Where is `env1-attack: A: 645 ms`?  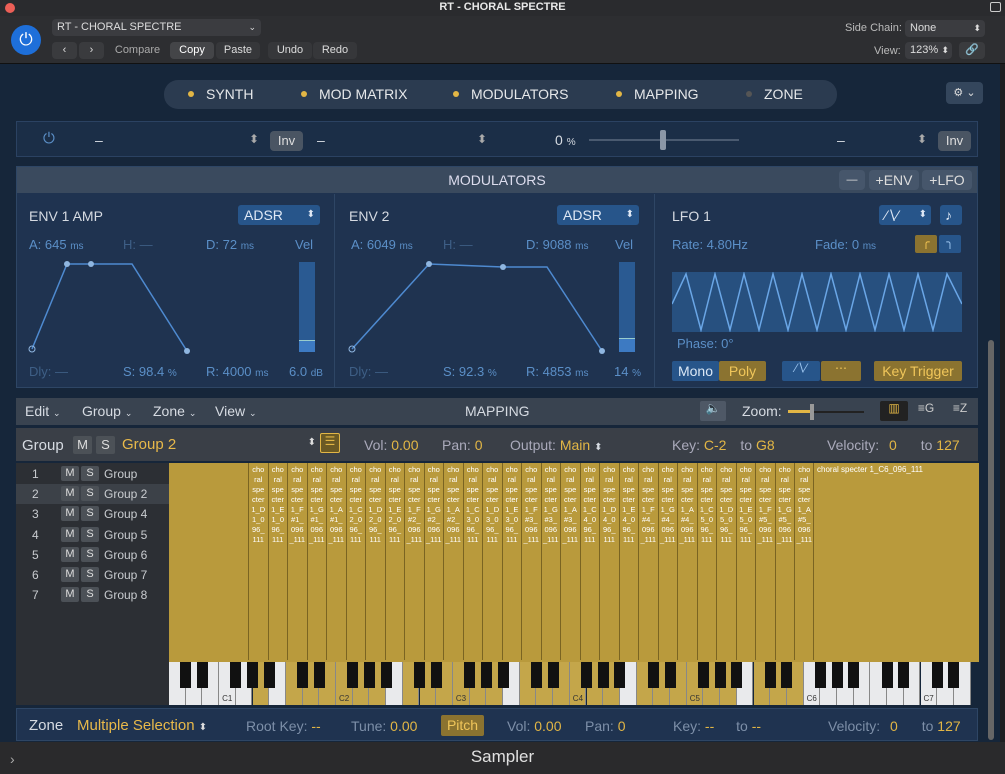
env1-attack: A: 645 ms is located at coordinates (56, 244).